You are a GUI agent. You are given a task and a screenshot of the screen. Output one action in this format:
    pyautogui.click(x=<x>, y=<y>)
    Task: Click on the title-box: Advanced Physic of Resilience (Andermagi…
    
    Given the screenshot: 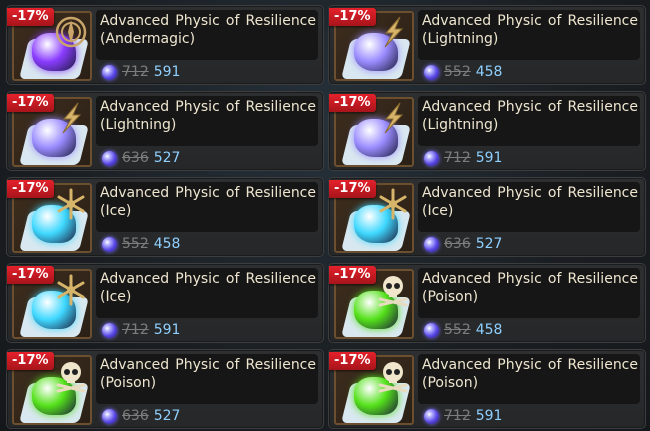 What is the action you would take?
    pyautogui.click(x=207, y=35)
    